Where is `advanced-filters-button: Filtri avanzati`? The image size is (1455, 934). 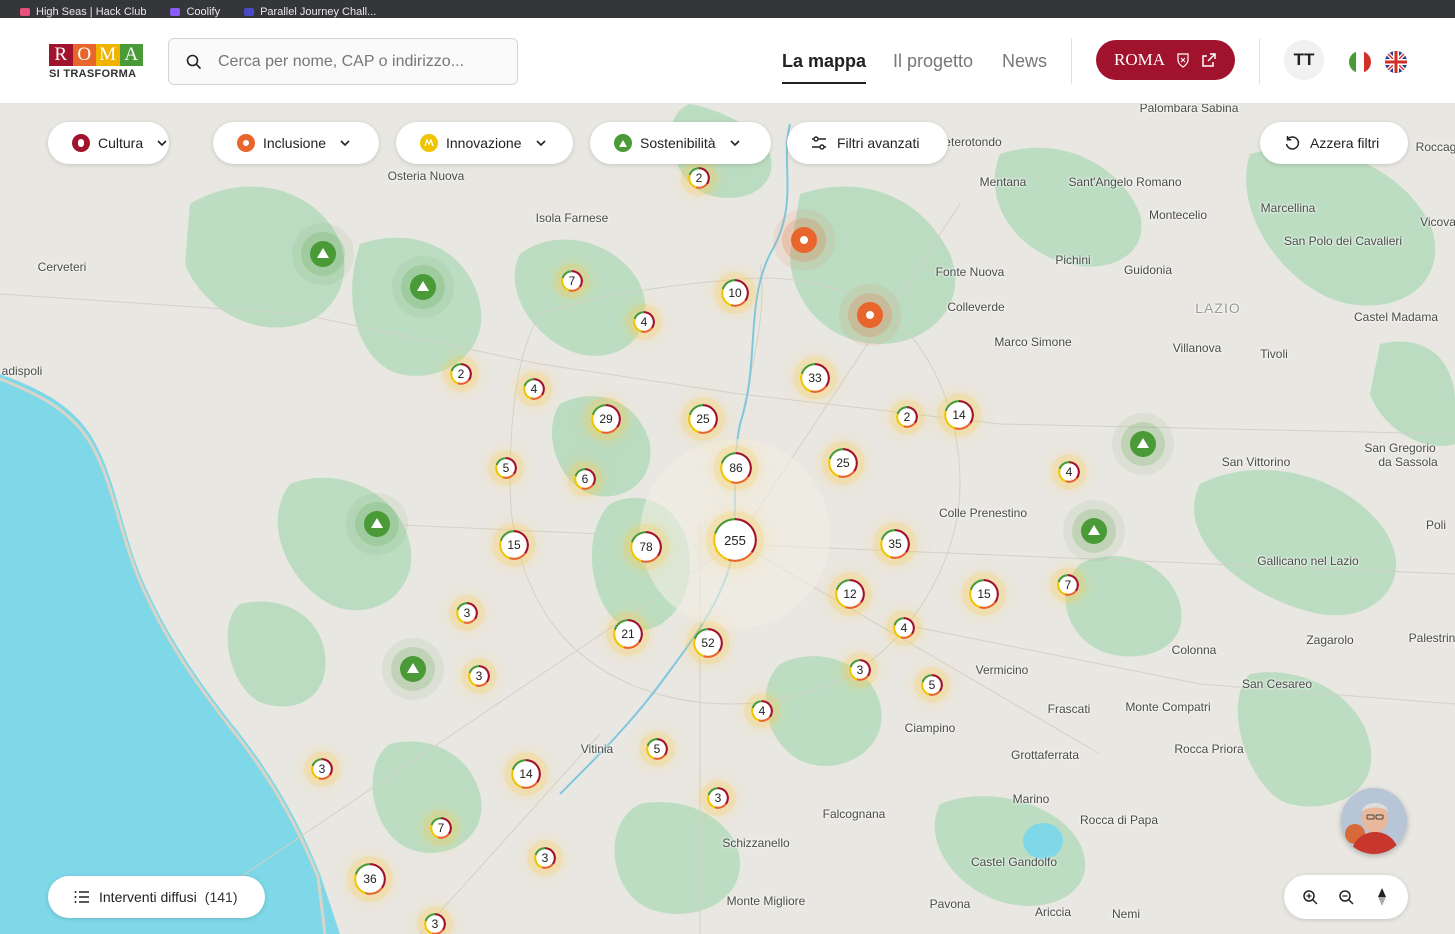
advanced-filters-button: Filtri avanzati is located at coordinates (867, 143).